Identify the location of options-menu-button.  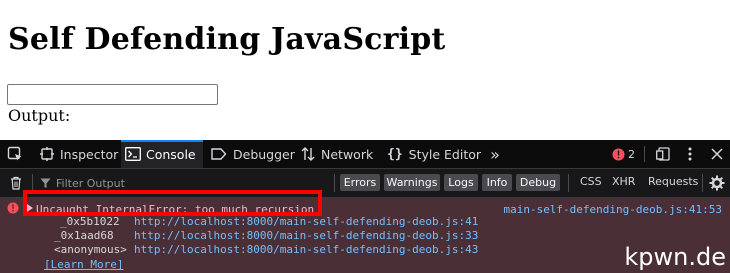
(690, 154).